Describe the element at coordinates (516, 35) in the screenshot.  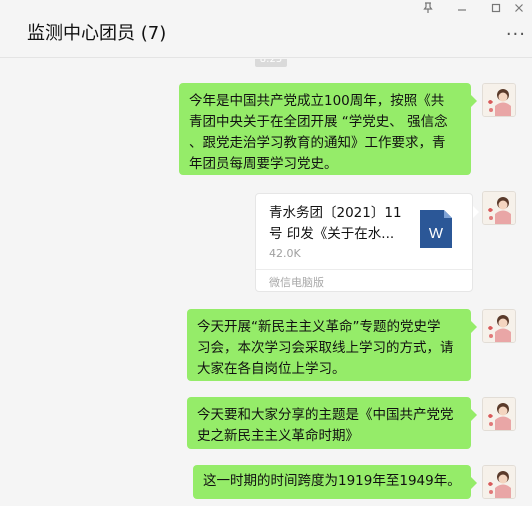
I see `more-icon: ···` at that location.